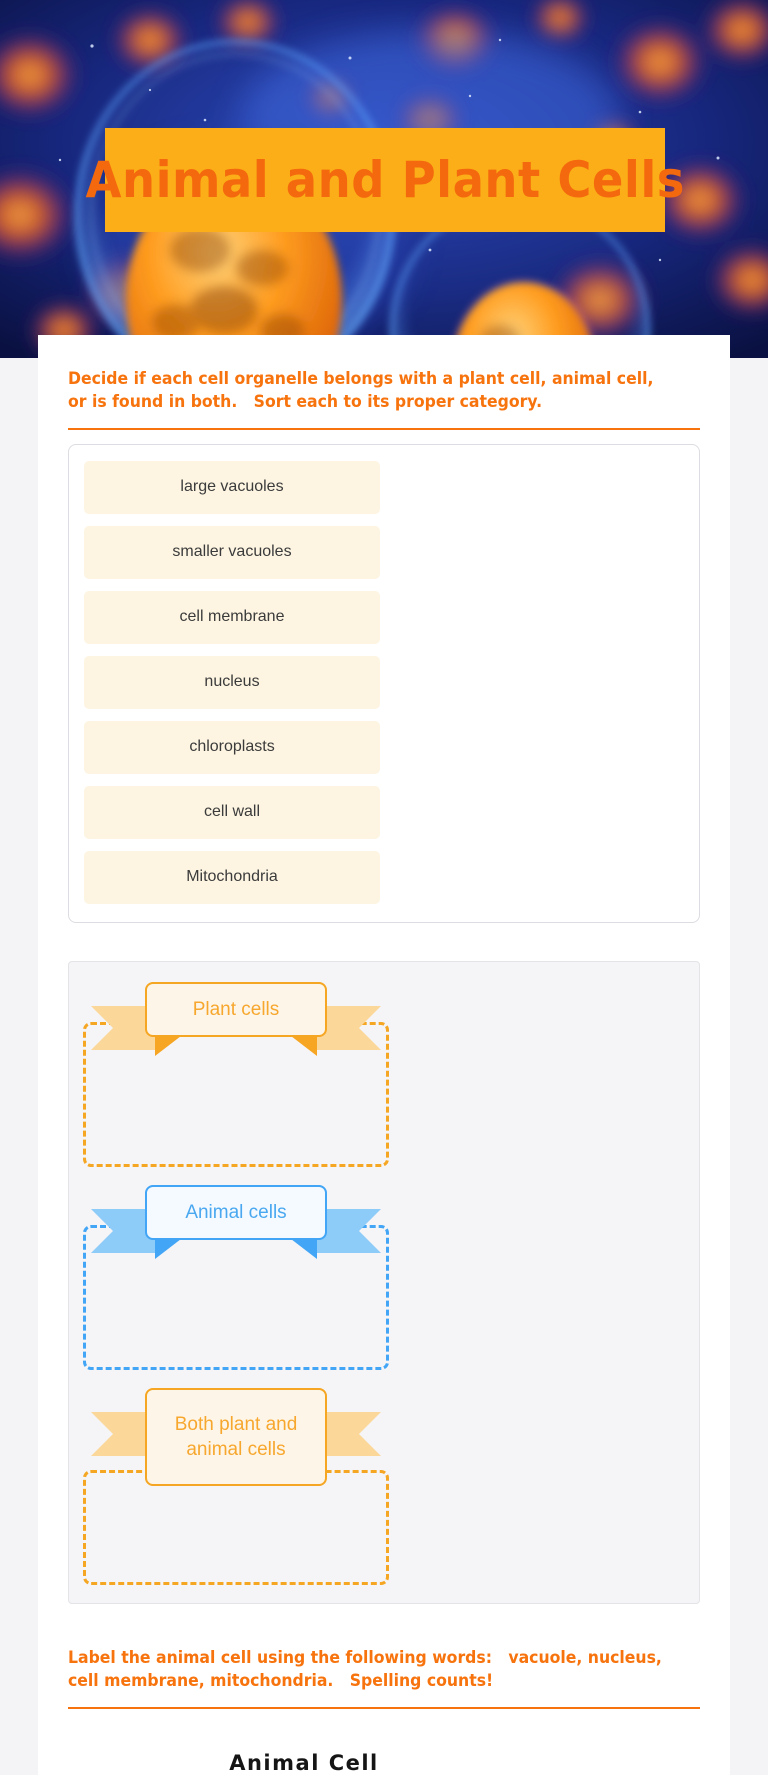 The width and height of the screenshot is (768, 1775). I want to click on category-animal-cells: Animal cells, so click(236, 1275).